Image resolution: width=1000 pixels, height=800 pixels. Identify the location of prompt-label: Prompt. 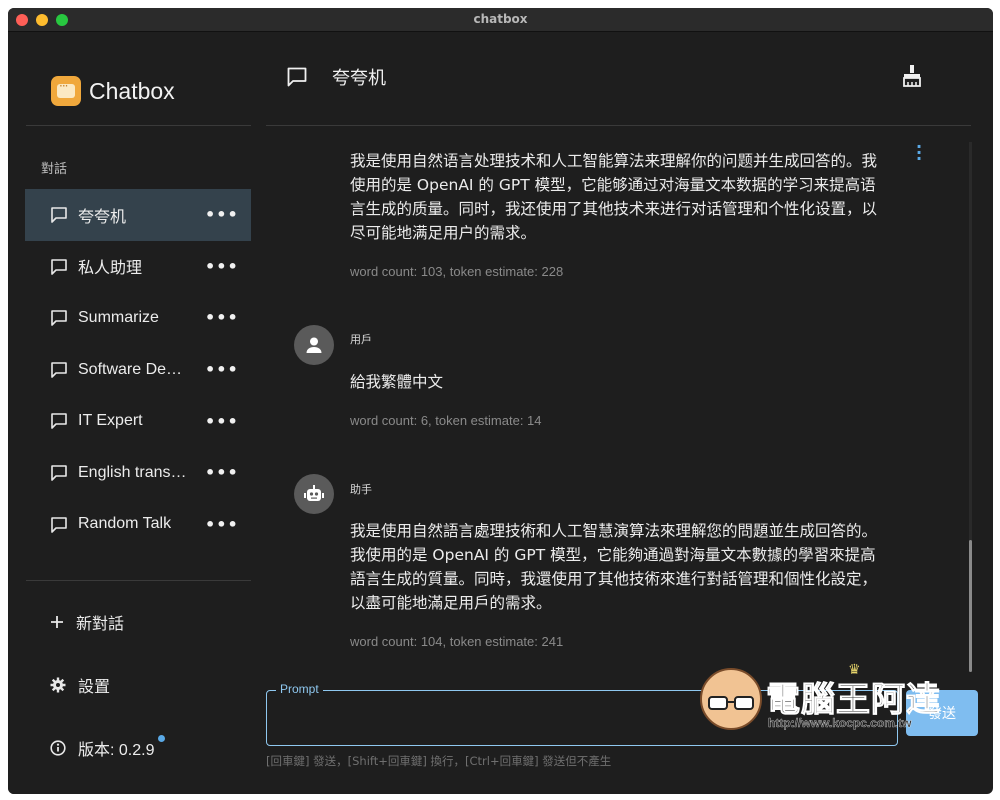
(299, 689).